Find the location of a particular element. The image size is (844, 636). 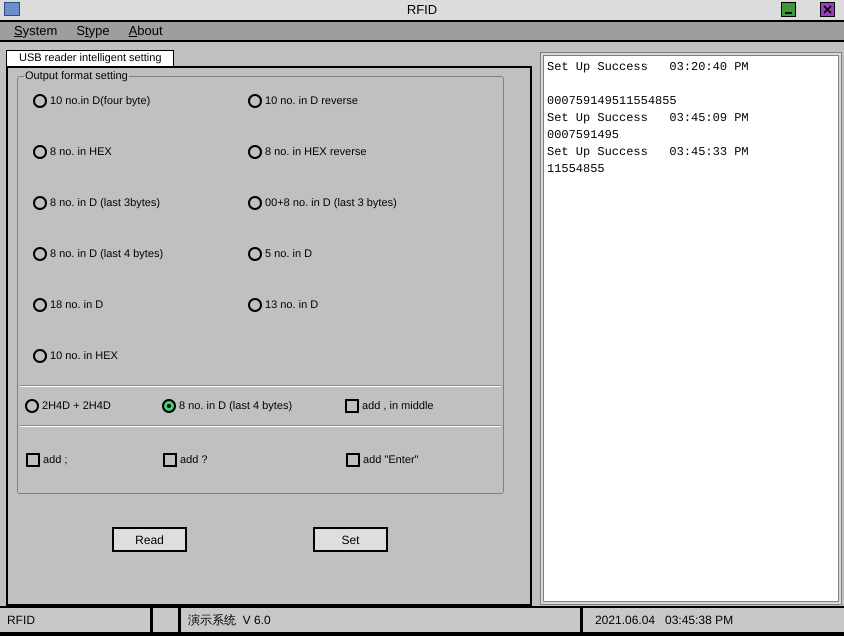

option-label: 13 no. in D is located at coordinates (291, 305).